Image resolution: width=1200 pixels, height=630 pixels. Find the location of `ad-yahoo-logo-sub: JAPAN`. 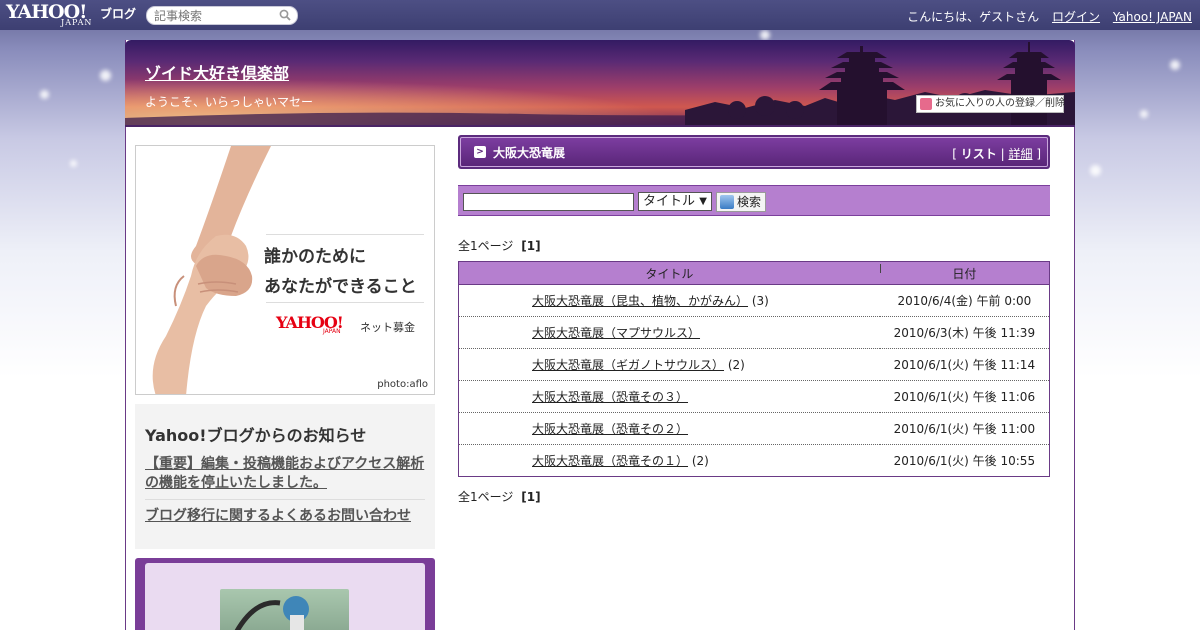

ad-yahoo-logo-sub: JAPAN is located at coordinates (332, 331).